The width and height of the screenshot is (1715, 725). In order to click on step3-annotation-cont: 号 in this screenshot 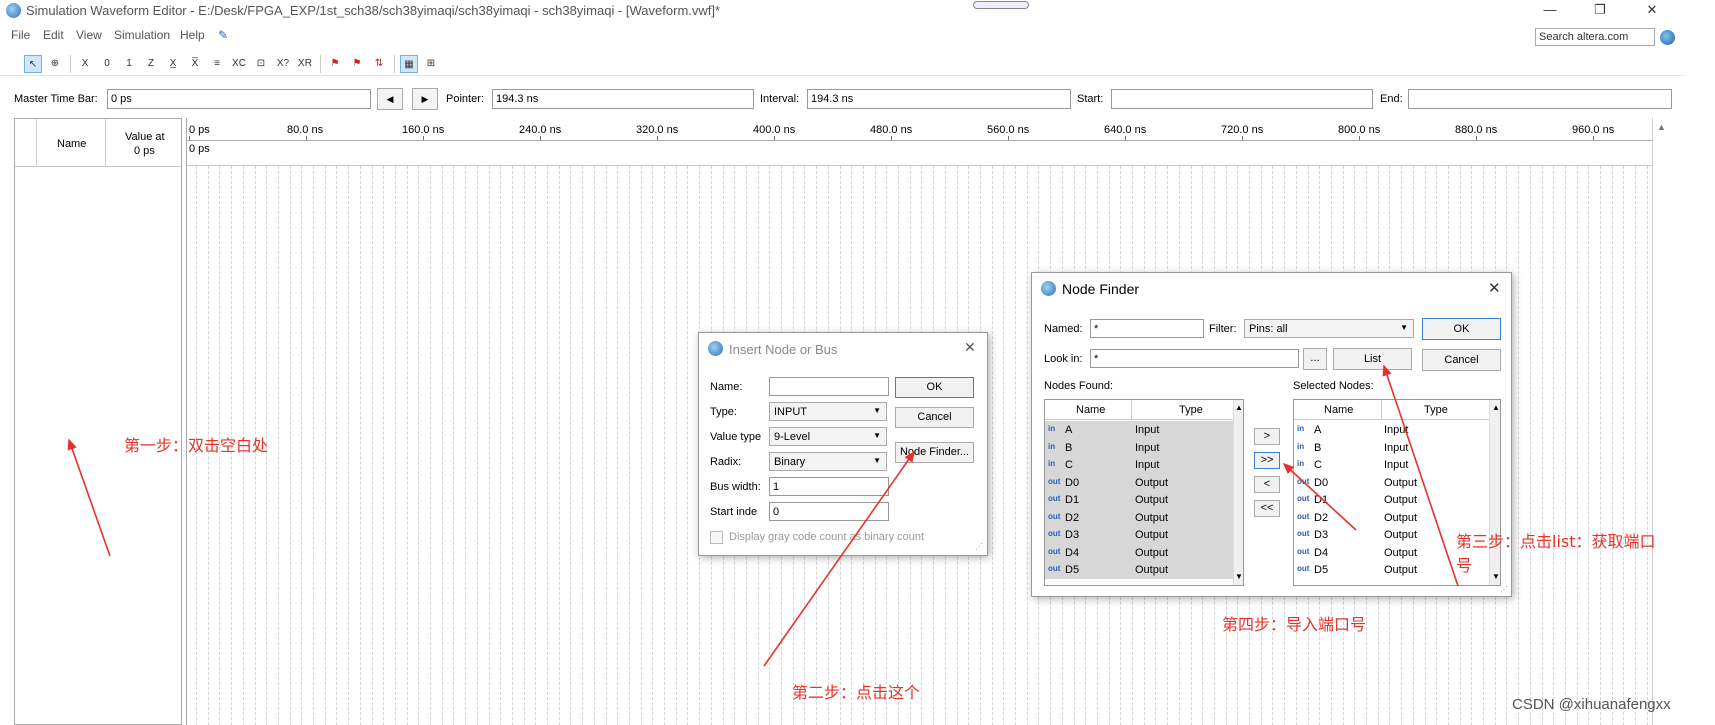, I will do `click(1464, 565)`.